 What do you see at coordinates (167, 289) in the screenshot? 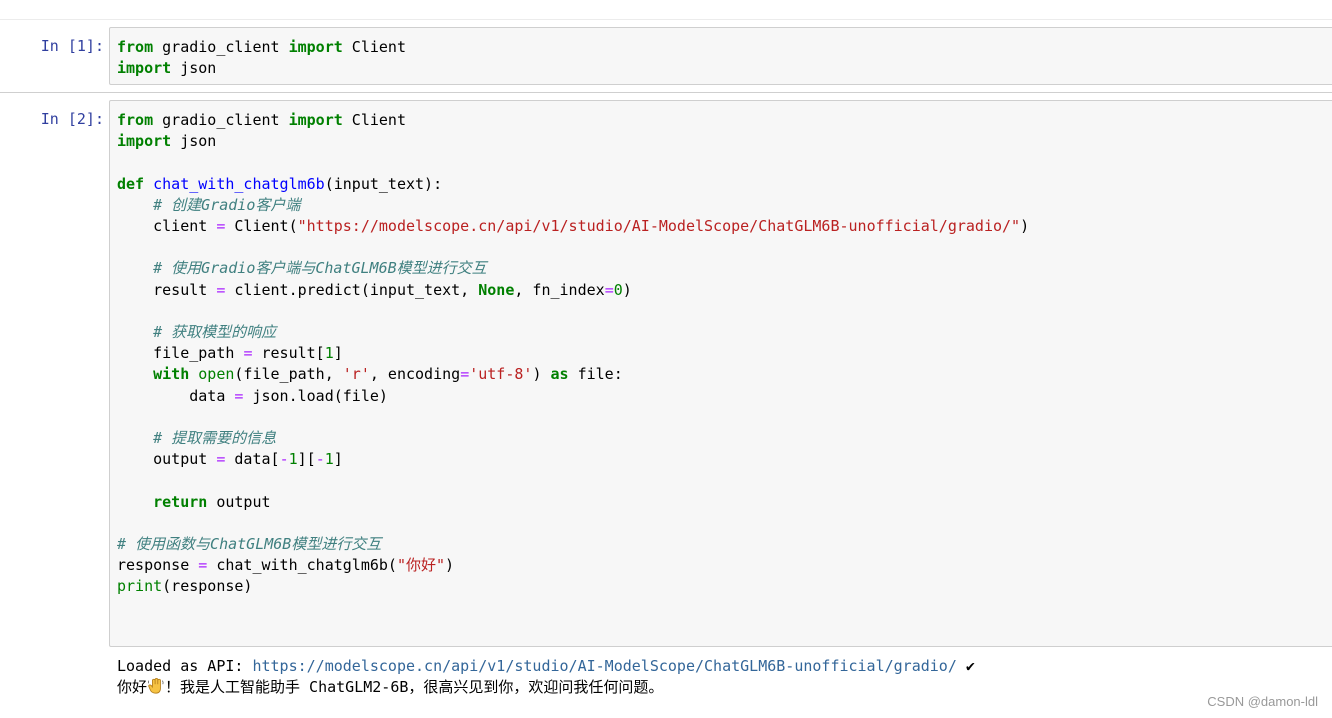
I see `code-token: result` at bounding box center [167, 289].